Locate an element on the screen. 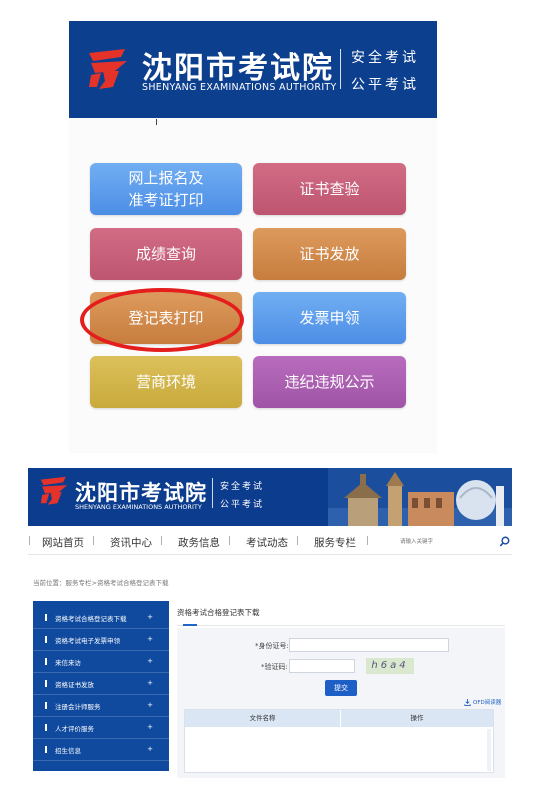  id-number-input is located at coordinates (369, 645).